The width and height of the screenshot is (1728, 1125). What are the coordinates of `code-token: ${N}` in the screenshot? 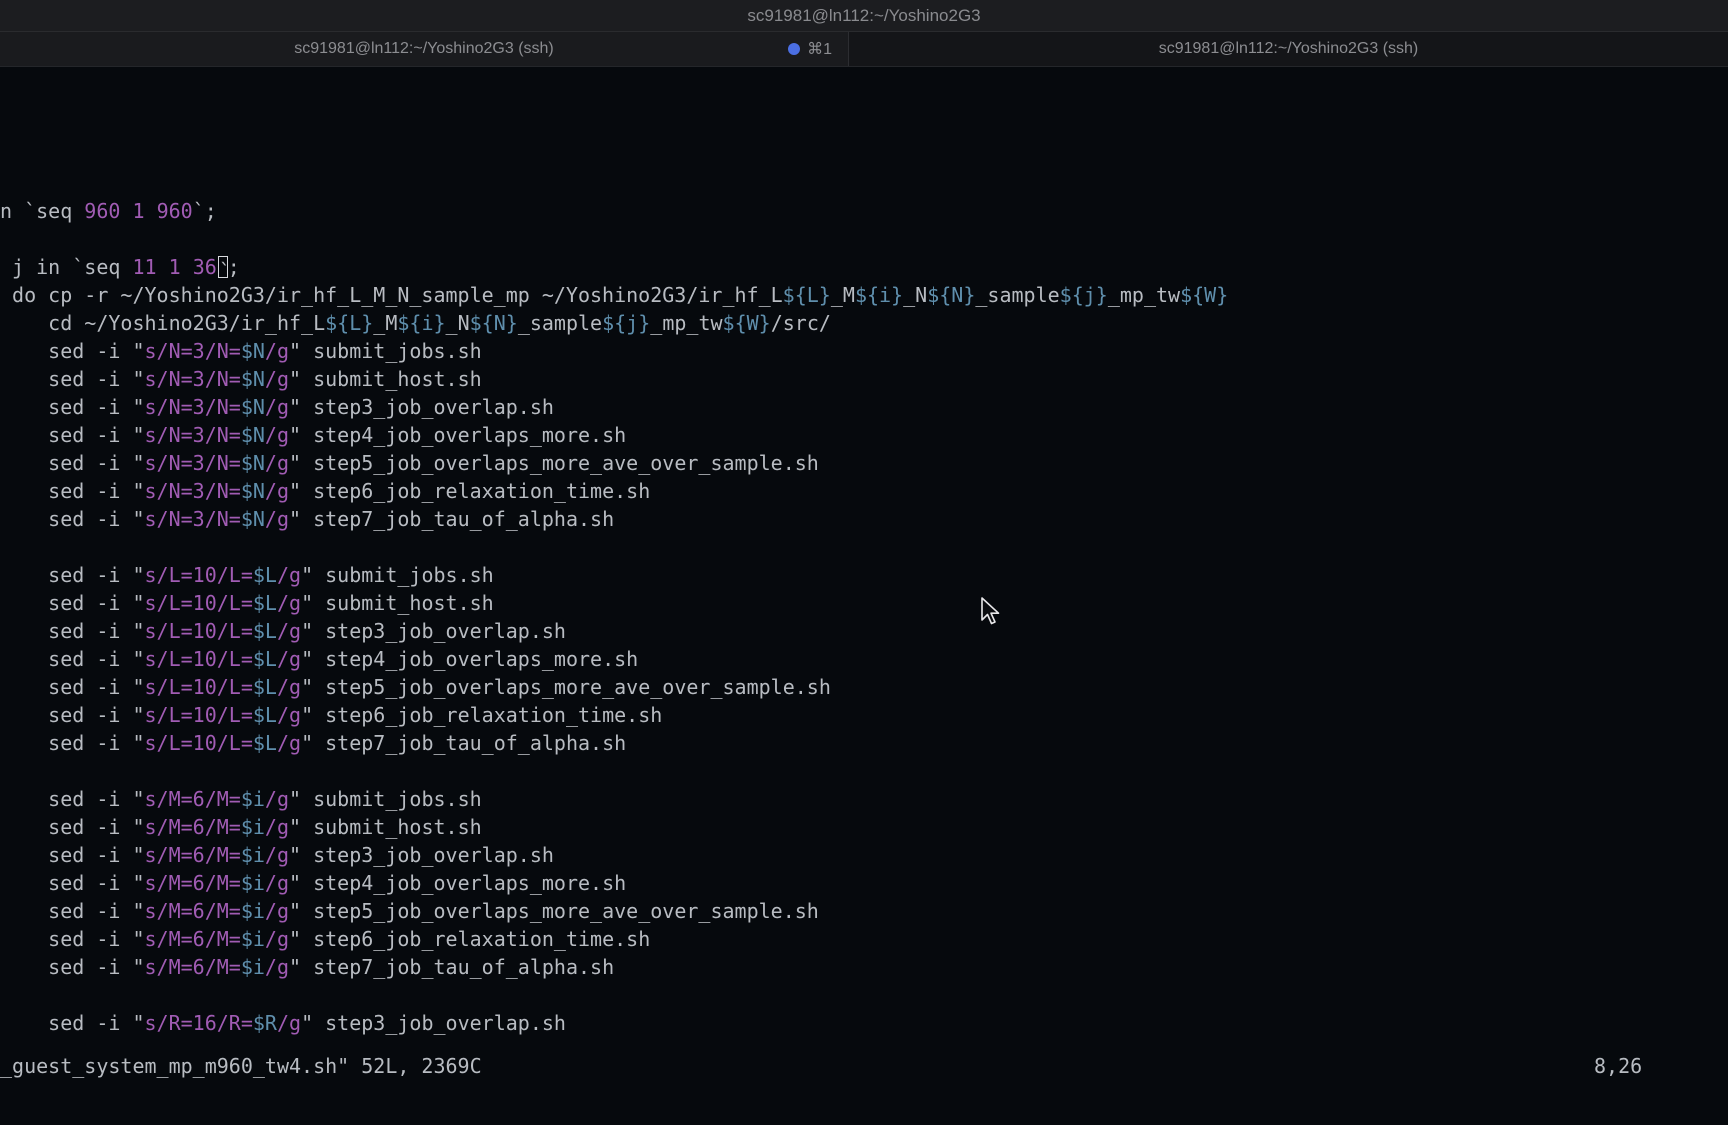 It's located at (951, 295).